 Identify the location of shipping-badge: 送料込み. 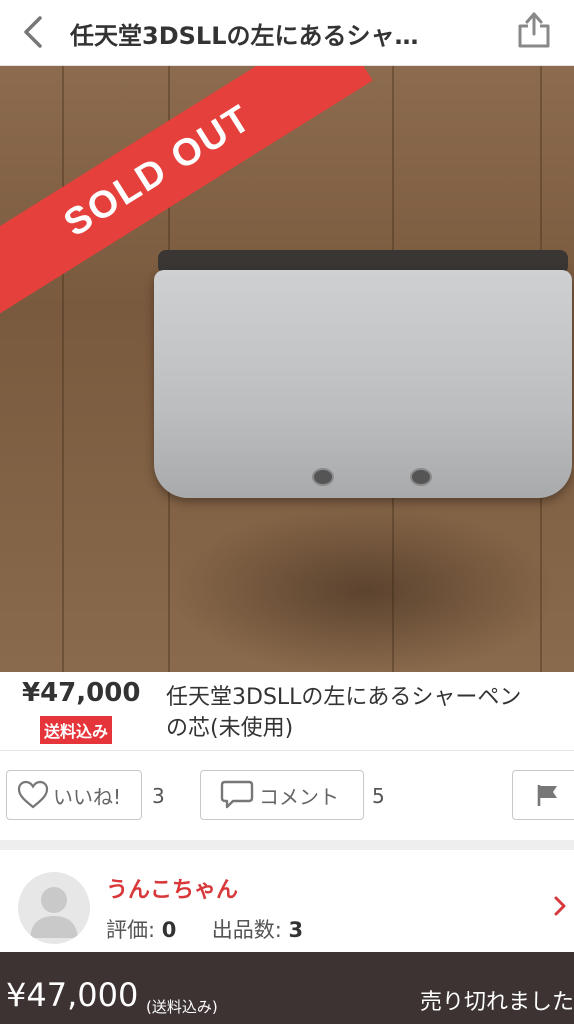
(76, 730).